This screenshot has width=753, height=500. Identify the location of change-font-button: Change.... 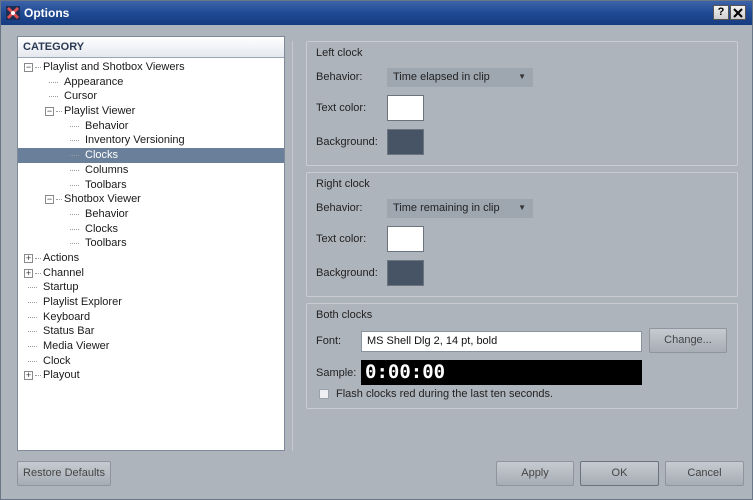
(688, 340).